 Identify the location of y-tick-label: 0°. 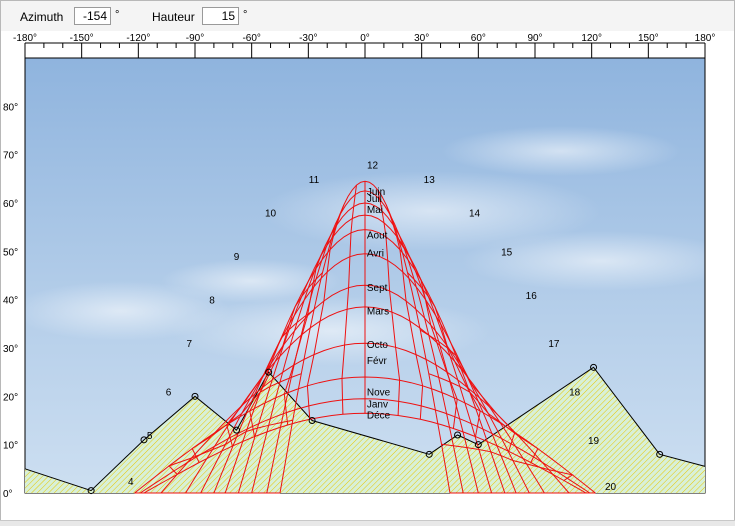
(8, 494).